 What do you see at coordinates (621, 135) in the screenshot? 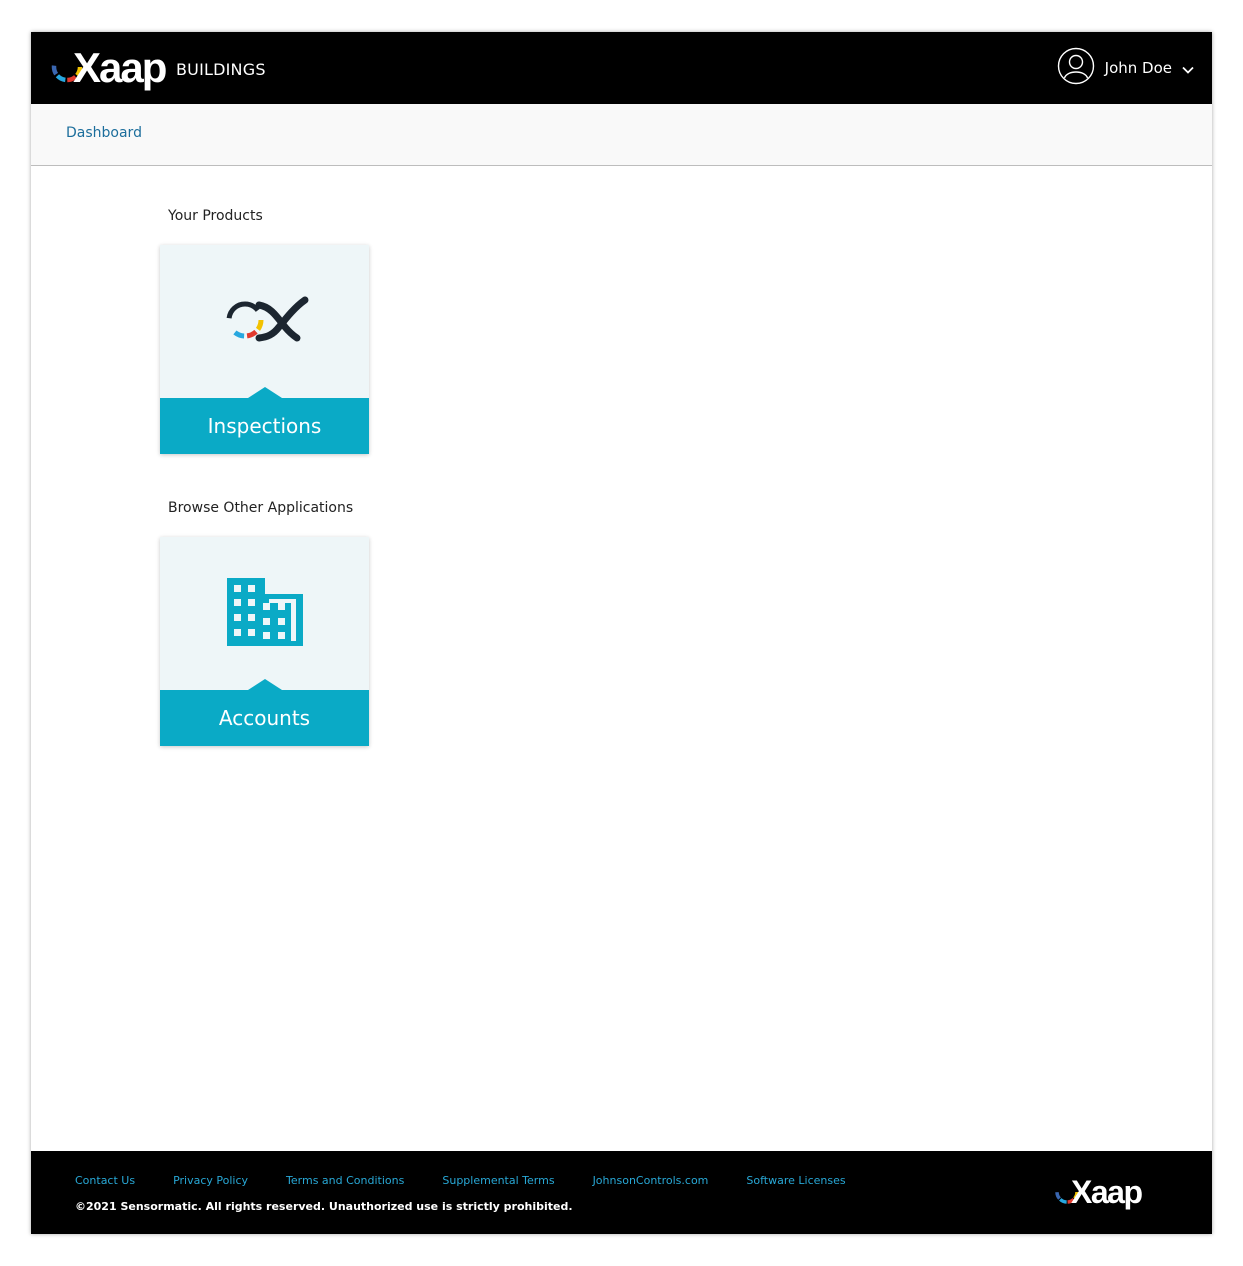
I see `breadcrumb: Dashboard` at bounding box center [621, 135].